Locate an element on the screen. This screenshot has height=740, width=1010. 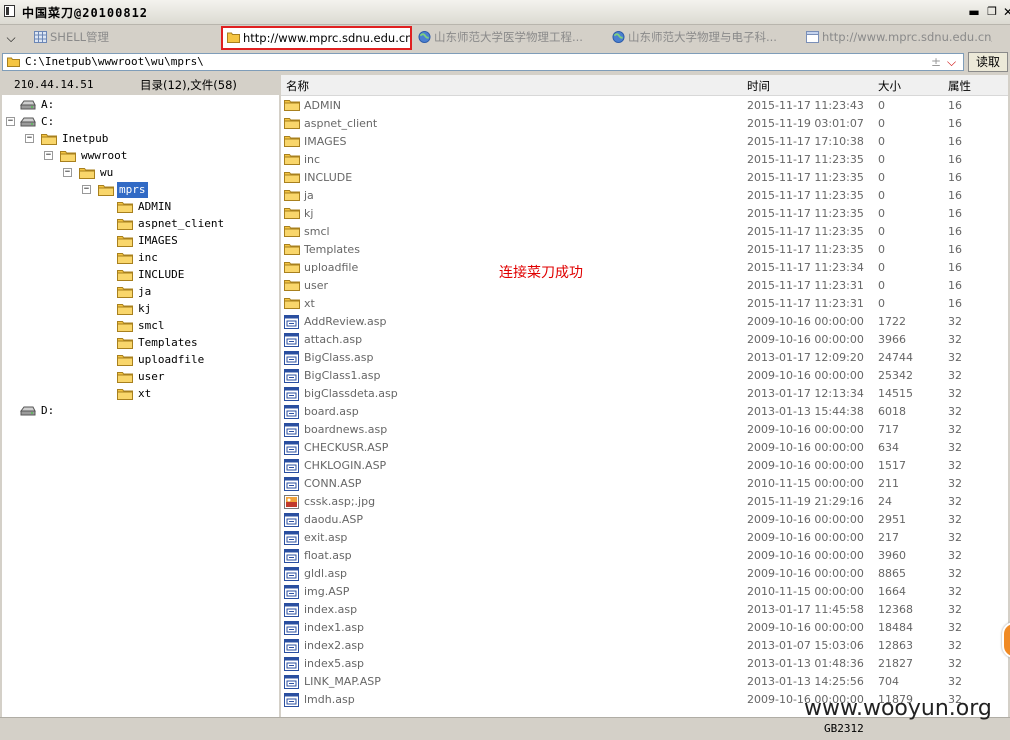
file-row: index2.asp 2013-01-07 15:03:06 12863 32 is located at coordinates (644, 646).